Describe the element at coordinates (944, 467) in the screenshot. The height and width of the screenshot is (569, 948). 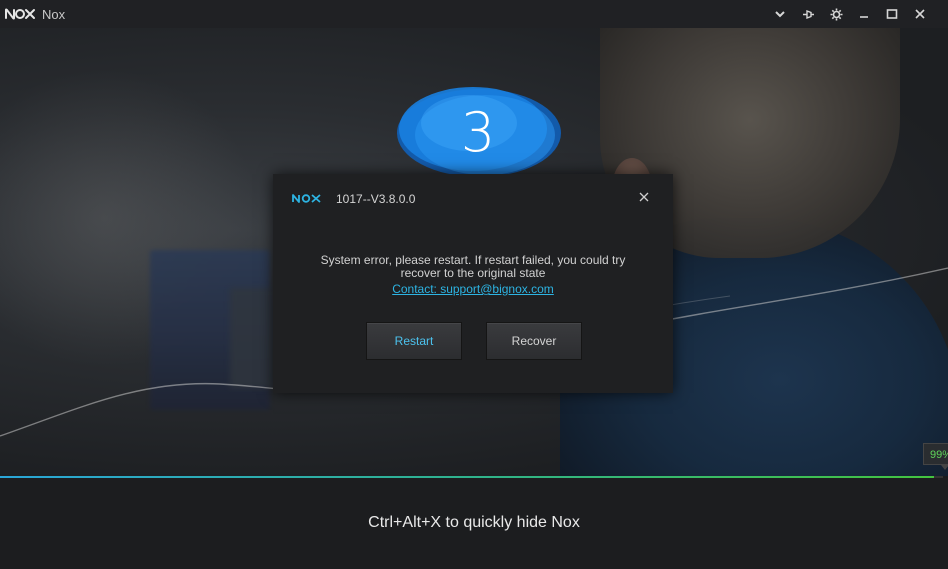
I see `progress-badge-notch` at that location.